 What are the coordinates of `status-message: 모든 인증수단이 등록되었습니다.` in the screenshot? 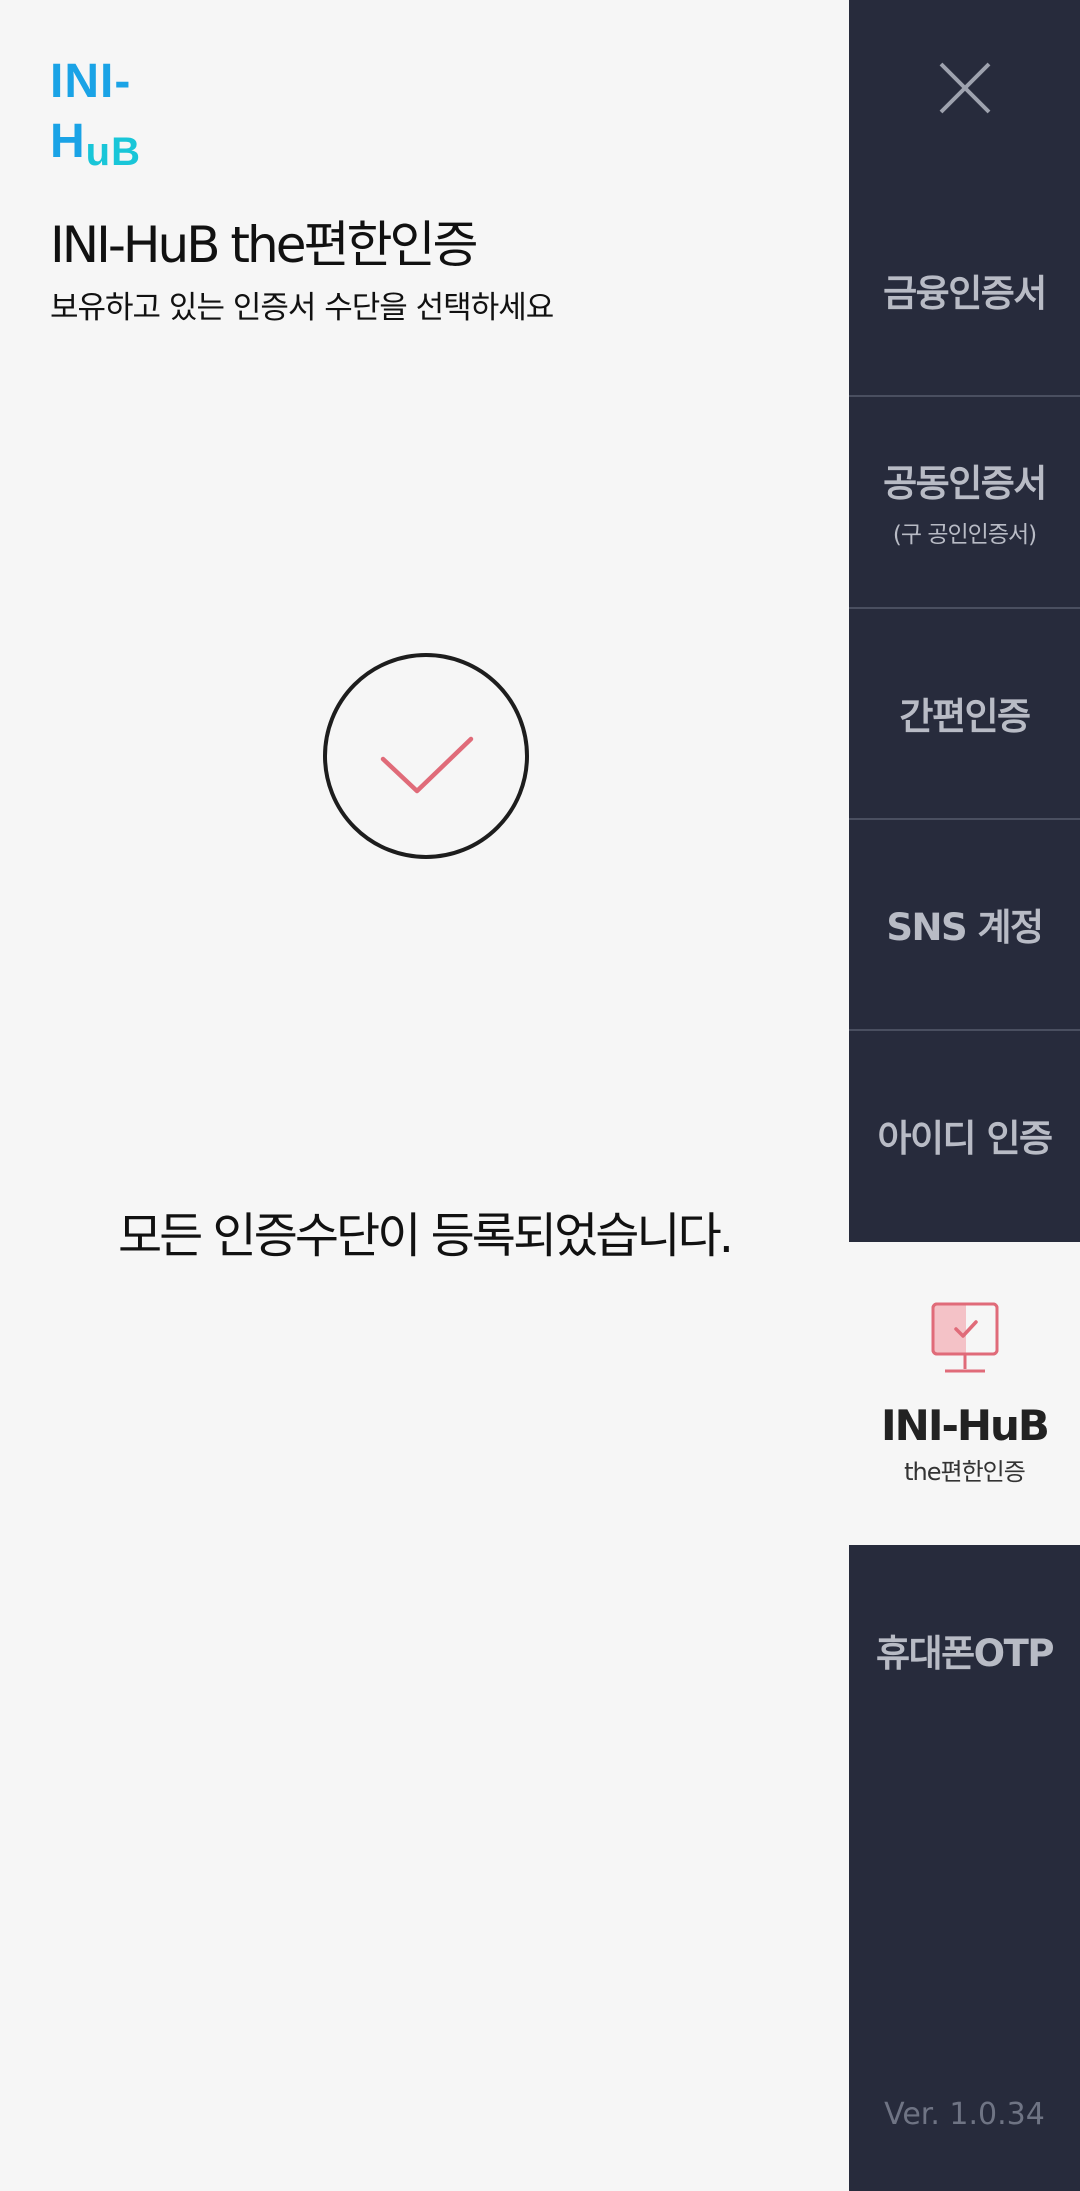 It's located at (425, 1236).